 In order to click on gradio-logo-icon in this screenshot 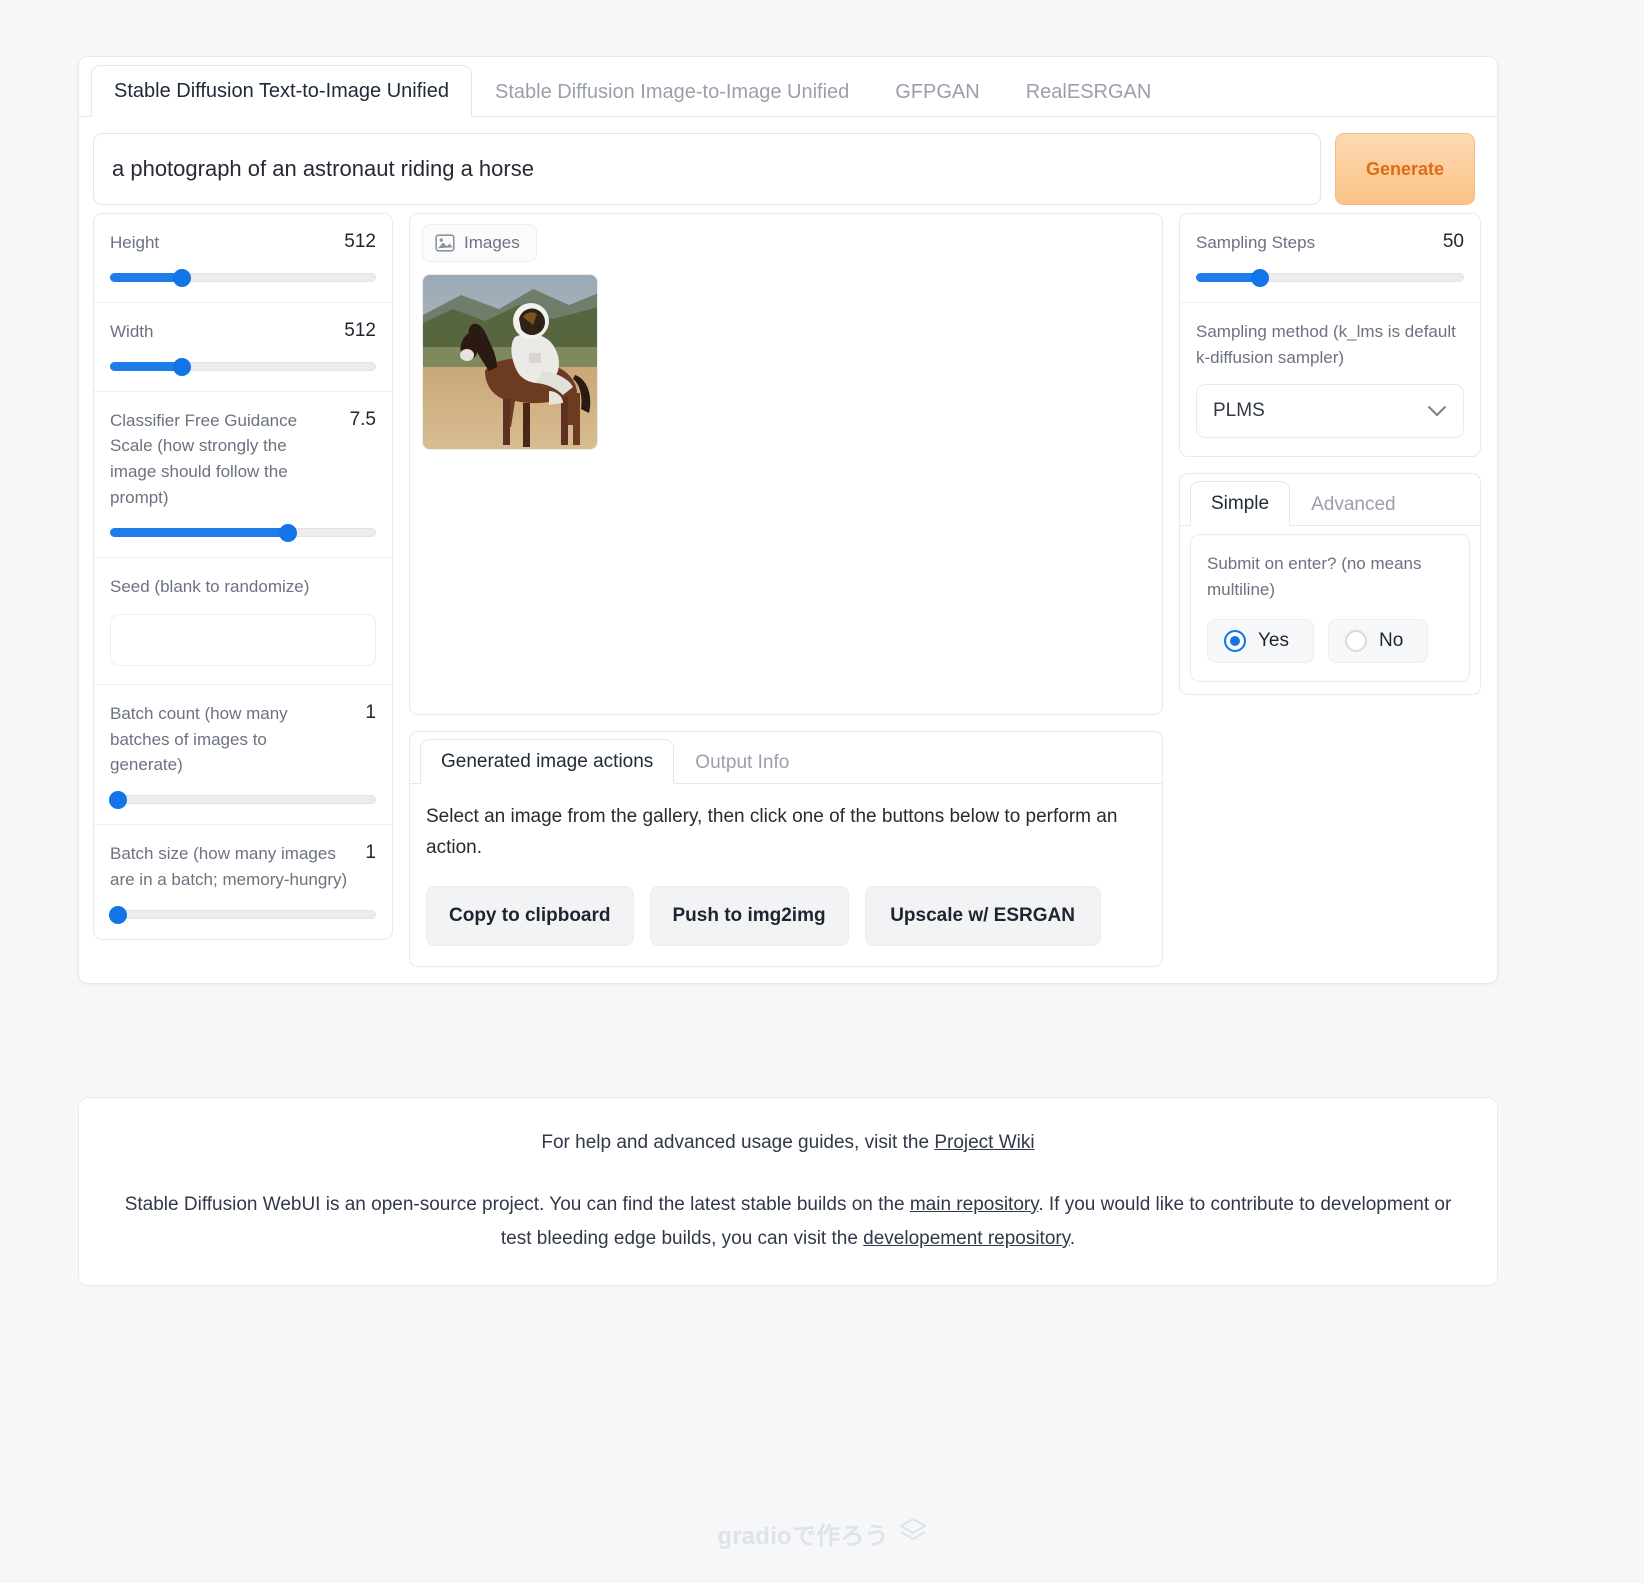, I will do `click(913, 1533)`.